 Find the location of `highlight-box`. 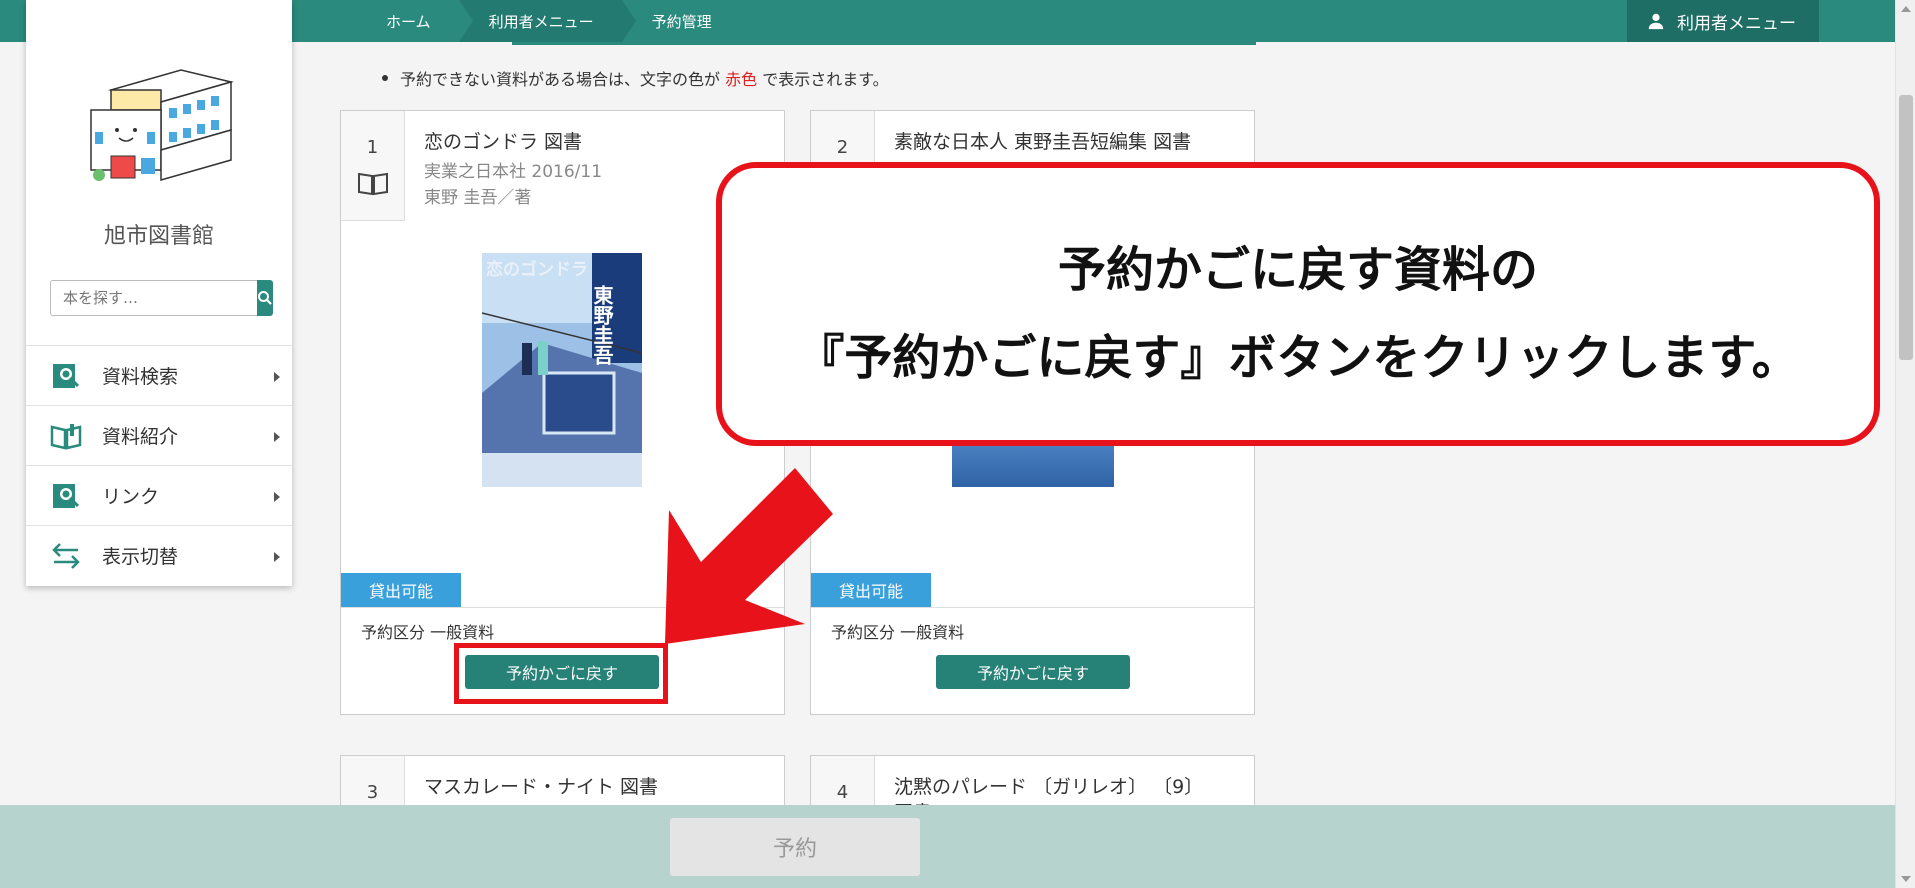

highlight-box is located at coordinates (561, 673).